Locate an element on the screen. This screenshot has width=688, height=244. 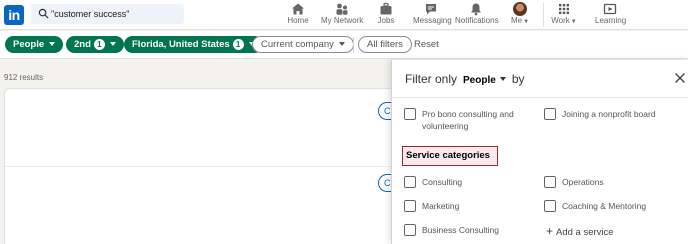
grid-icon is located at coordinates (564, 9).